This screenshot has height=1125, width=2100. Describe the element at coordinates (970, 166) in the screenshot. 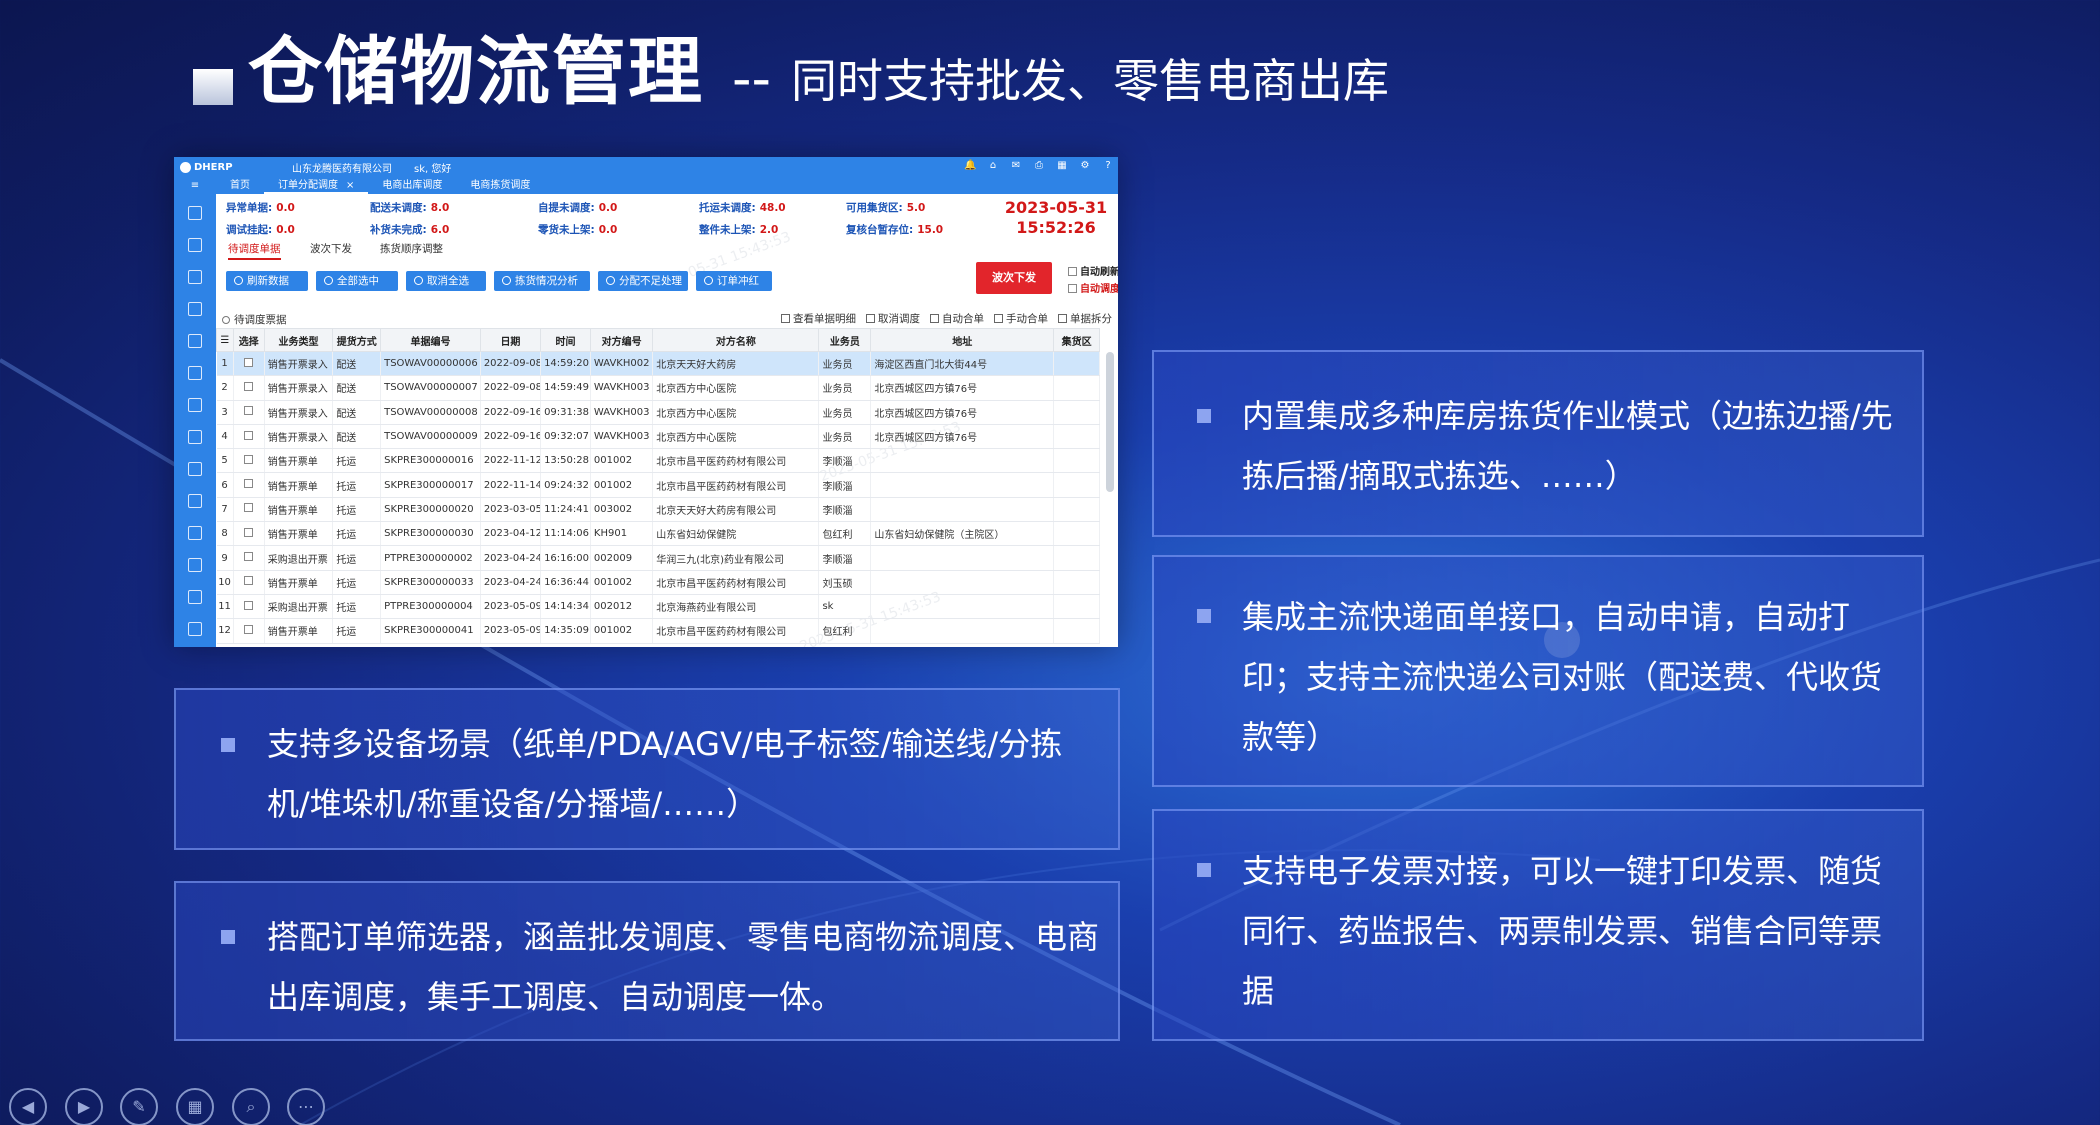

I see `bell-icon: 🔔` at that location.